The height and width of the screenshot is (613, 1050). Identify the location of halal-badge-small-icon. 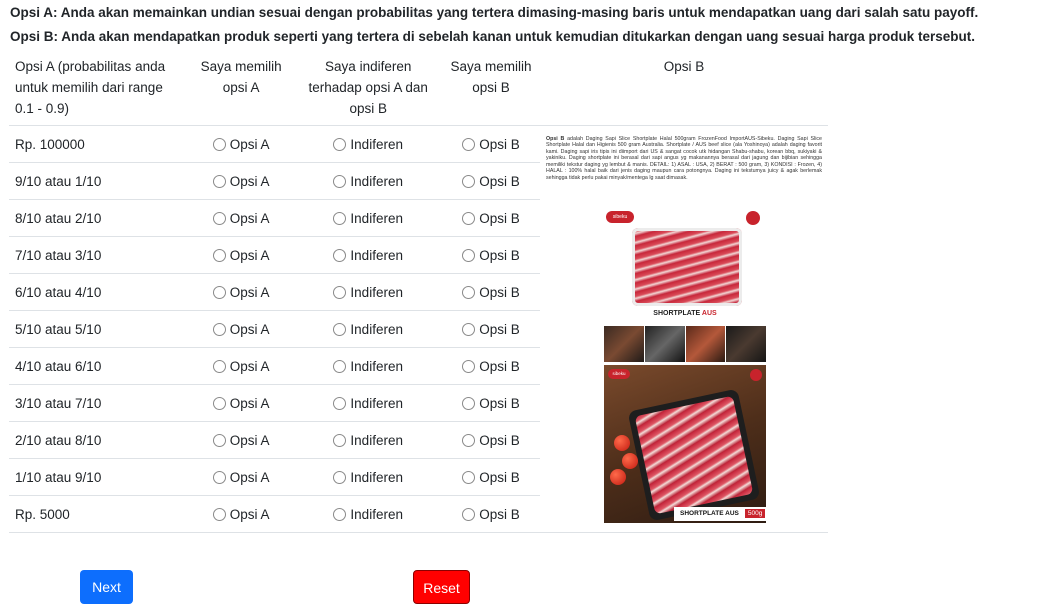
(756, 374).